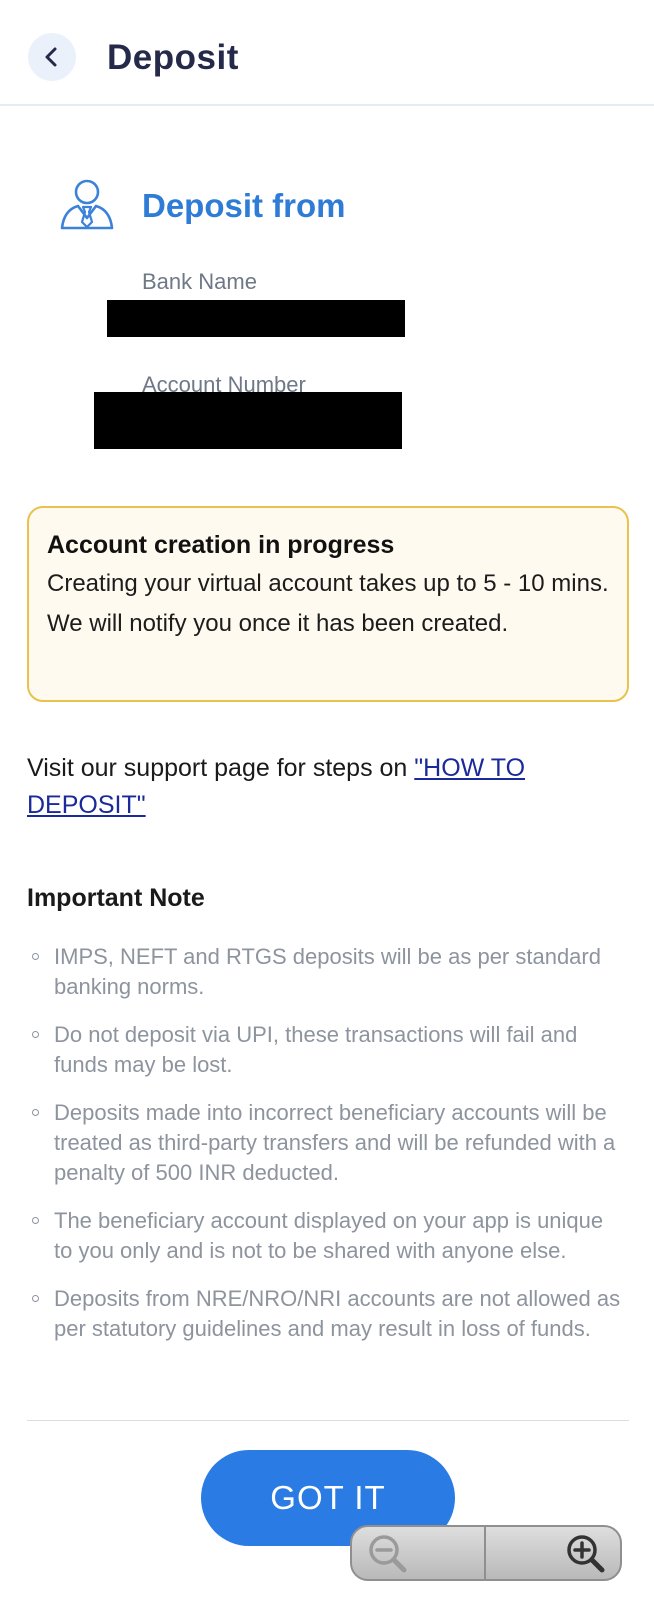 The image size is (654, 1600). Describe the element at coordinates (328, 1420) in the screenshot. I see `divider` at that location.